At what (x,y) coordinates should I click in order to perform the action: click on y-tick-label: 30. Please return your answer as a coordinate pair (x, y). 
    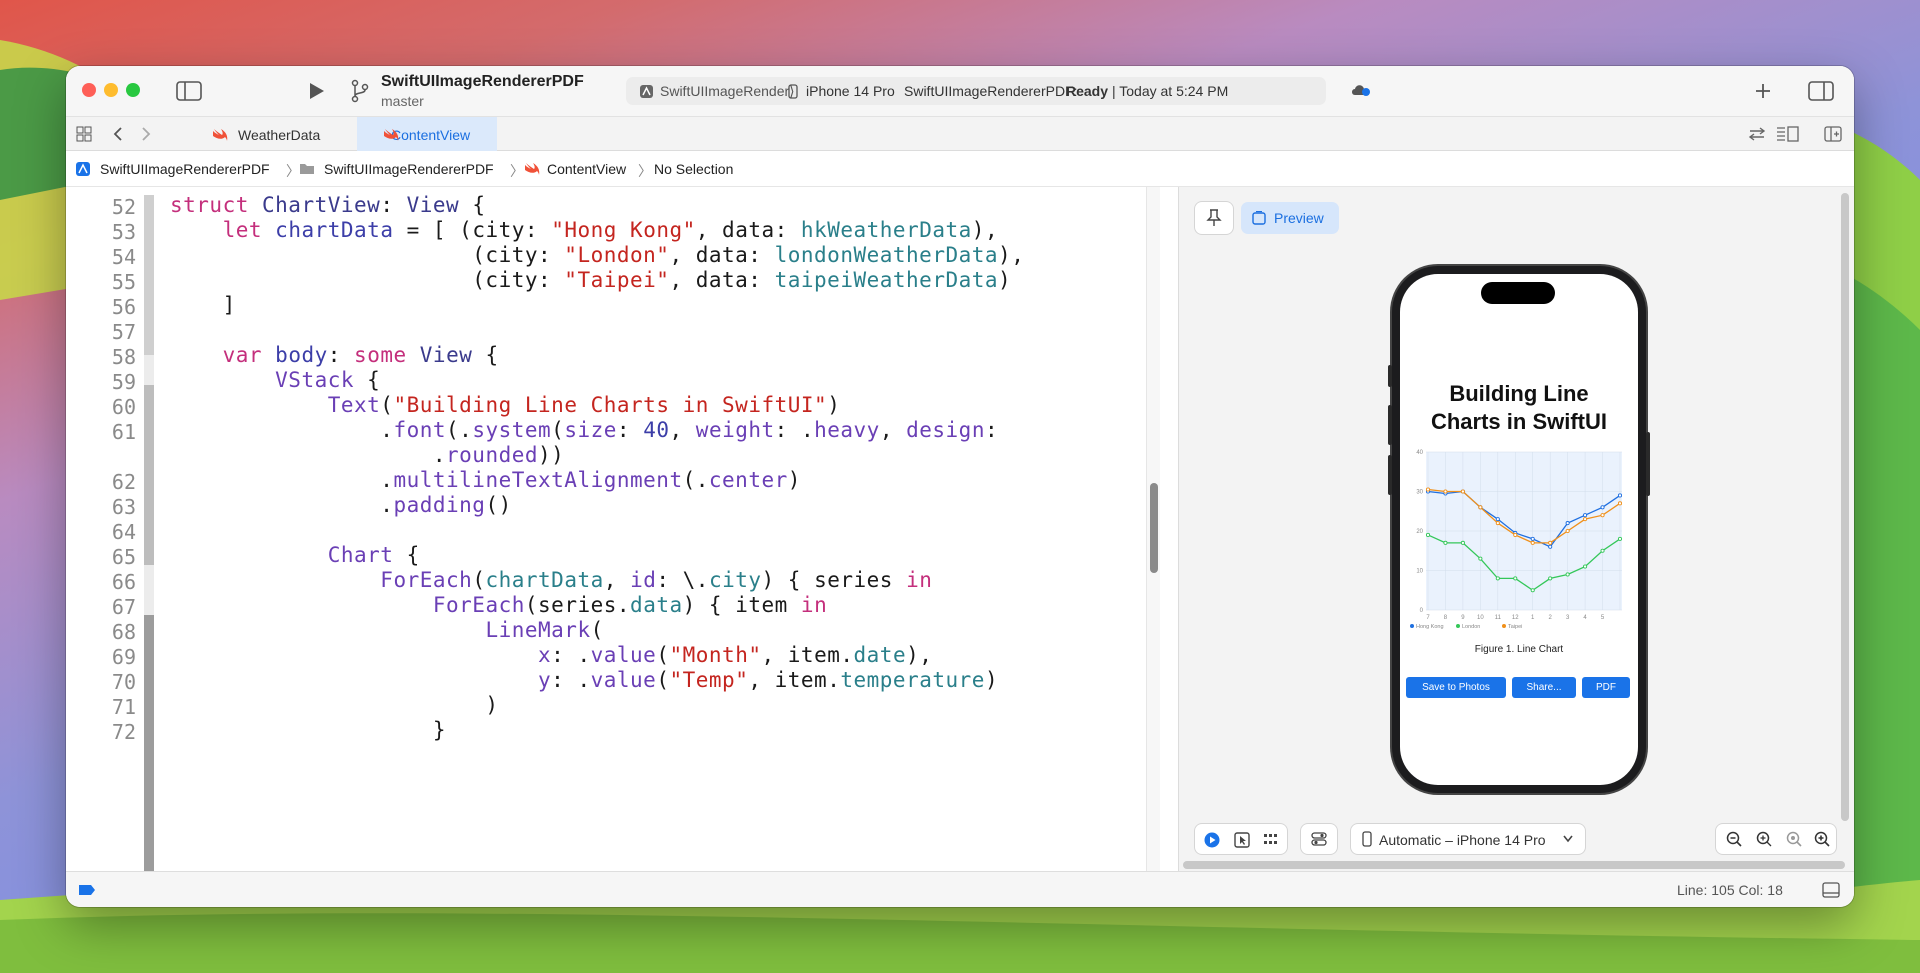
    Looking at the image, I should click on (1419, 493).